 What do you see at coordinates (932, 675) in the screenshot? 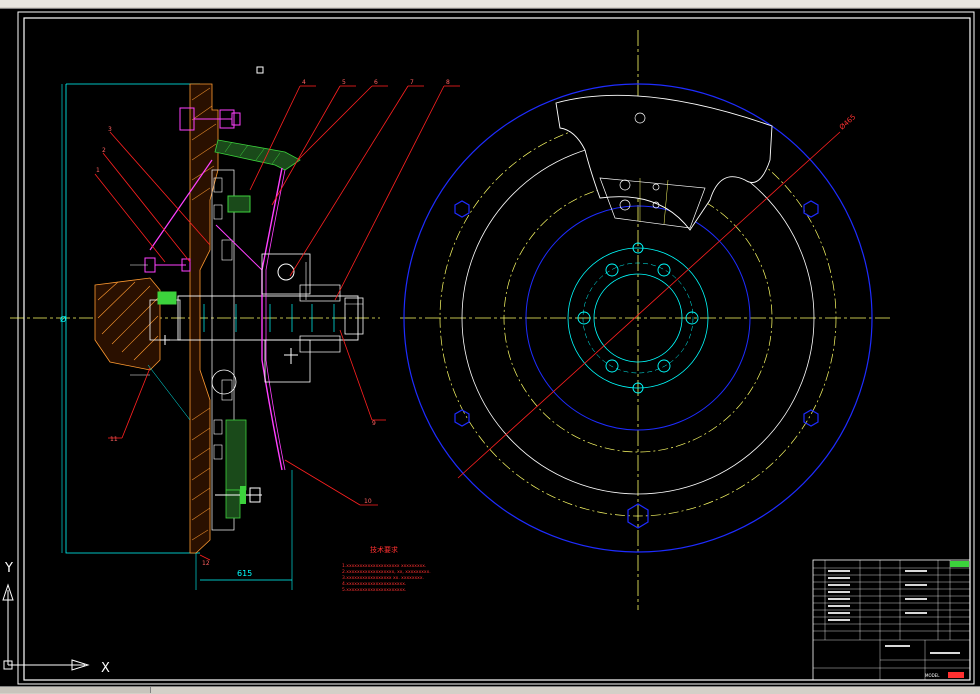
I see `title-block-logo: MODEL` at bounding box center [932, 675].